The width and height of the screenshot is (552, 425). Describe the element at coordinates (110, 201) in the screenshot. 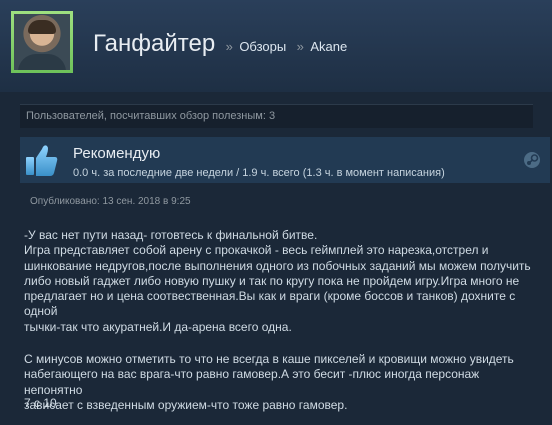

I see `posted-date: Опубликовано: 13 сен. 2018 в 9:25` at that location.